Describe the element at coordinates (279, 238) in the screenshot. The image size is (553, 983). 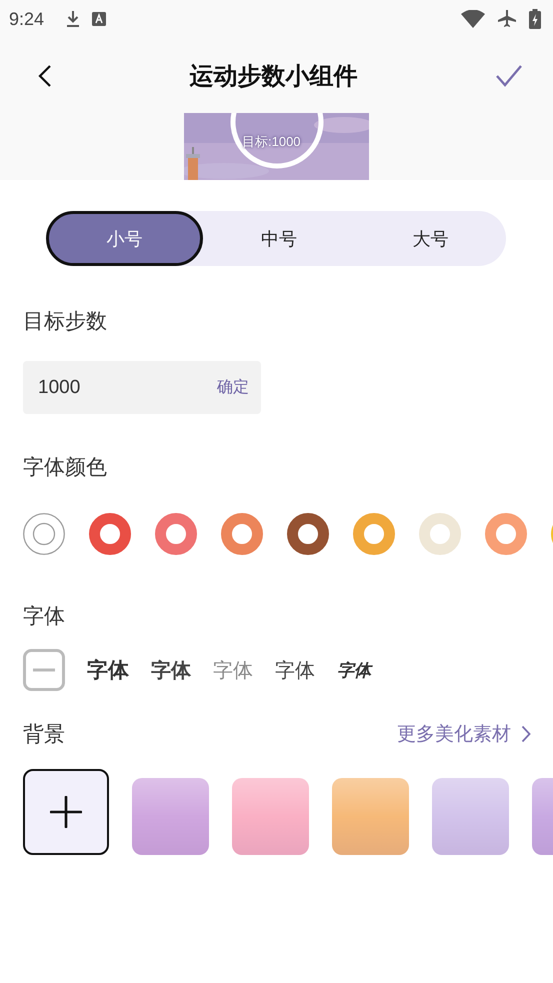
I see `size-tab: 中号` at that location.